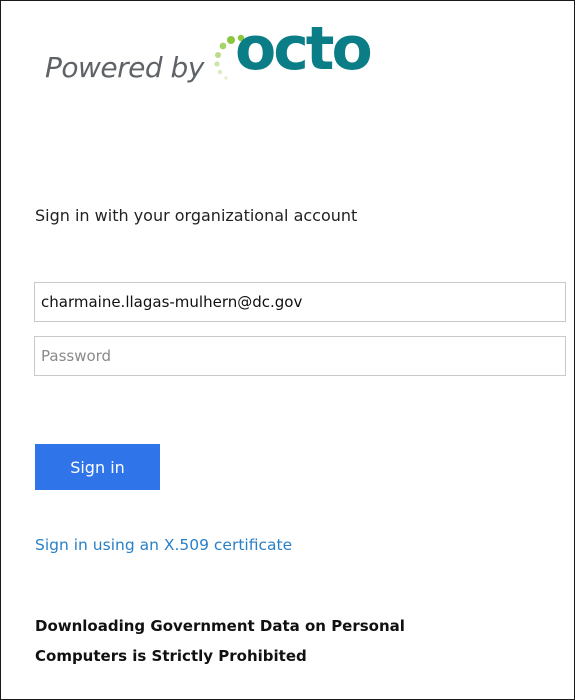  I want to click on powered-by-octo-logo: Powered by octo, so click(225, 57).